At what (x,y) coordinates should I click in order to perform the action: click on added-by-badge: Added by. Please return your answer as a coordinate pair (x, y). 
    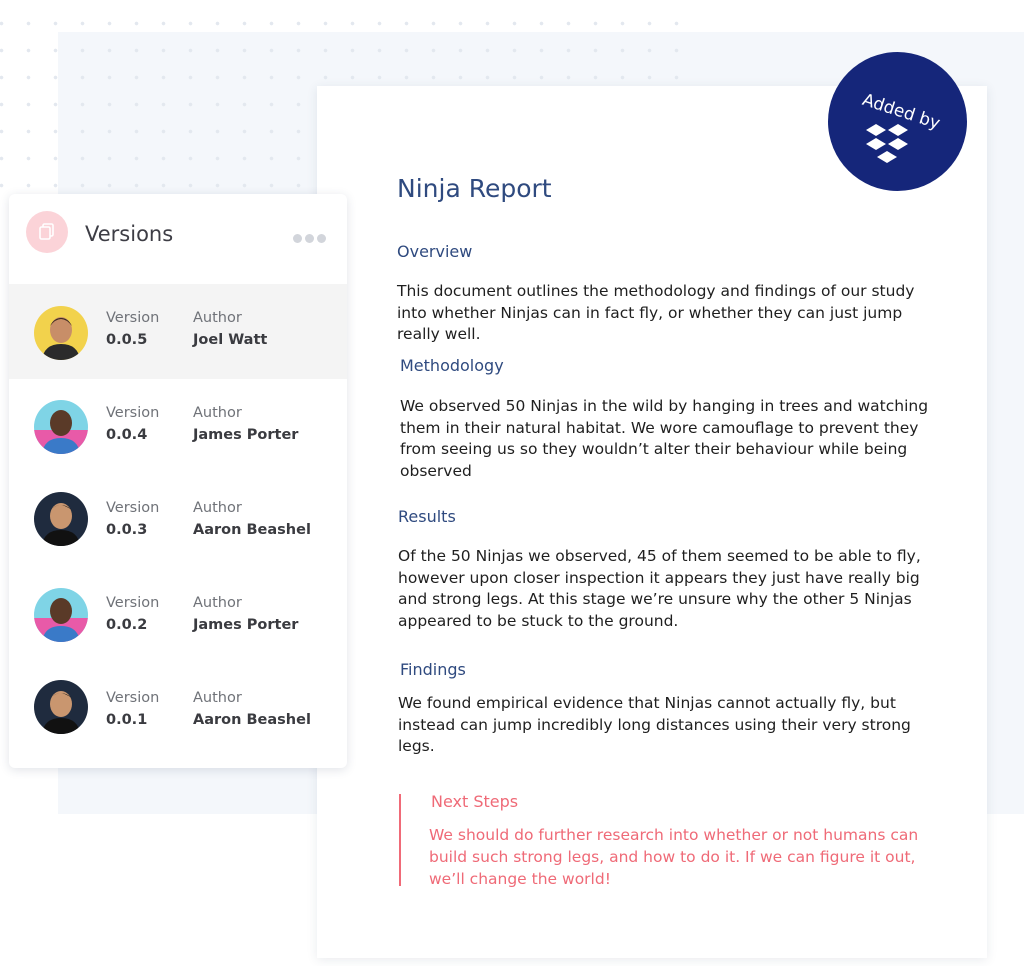
    Looking at the image, I should click on (897, 121).